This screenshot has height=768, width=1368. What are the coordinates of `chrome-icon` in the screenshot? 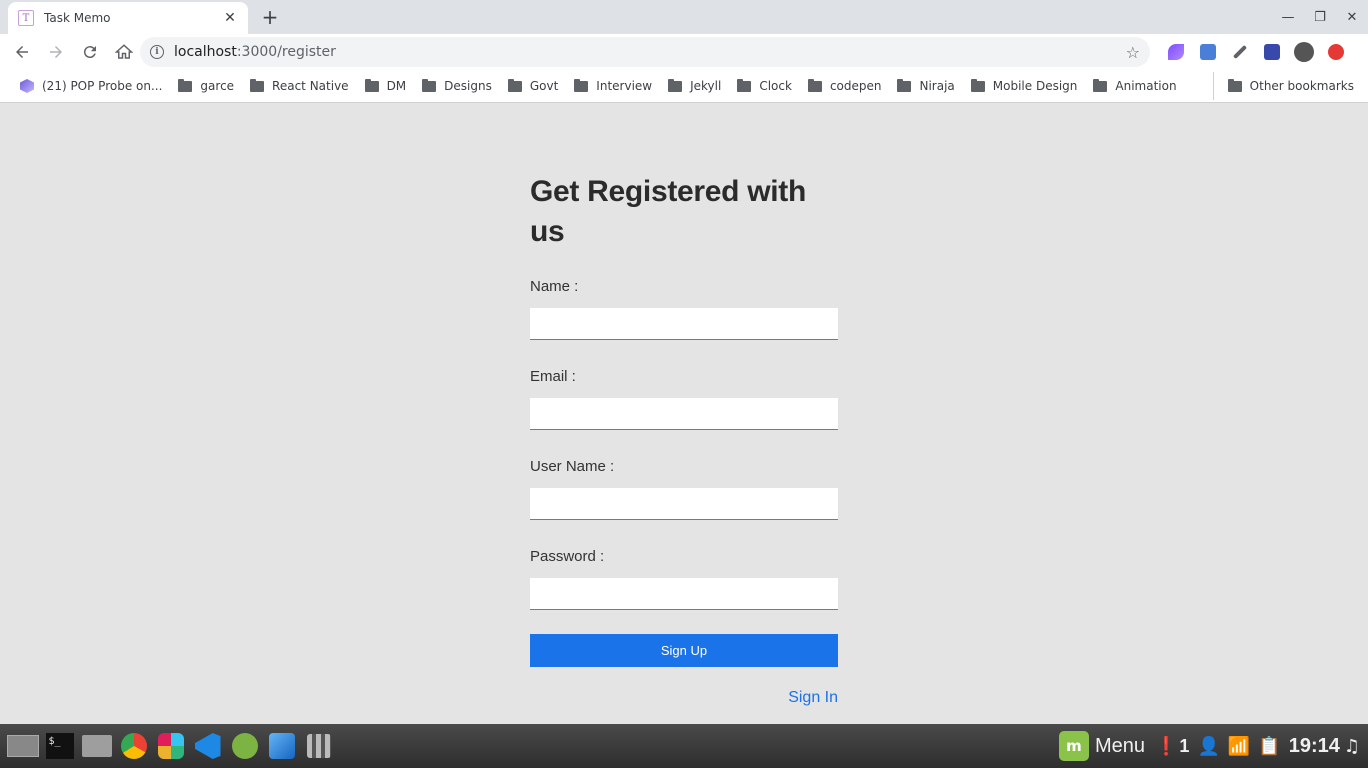 It's located at (133, 746).